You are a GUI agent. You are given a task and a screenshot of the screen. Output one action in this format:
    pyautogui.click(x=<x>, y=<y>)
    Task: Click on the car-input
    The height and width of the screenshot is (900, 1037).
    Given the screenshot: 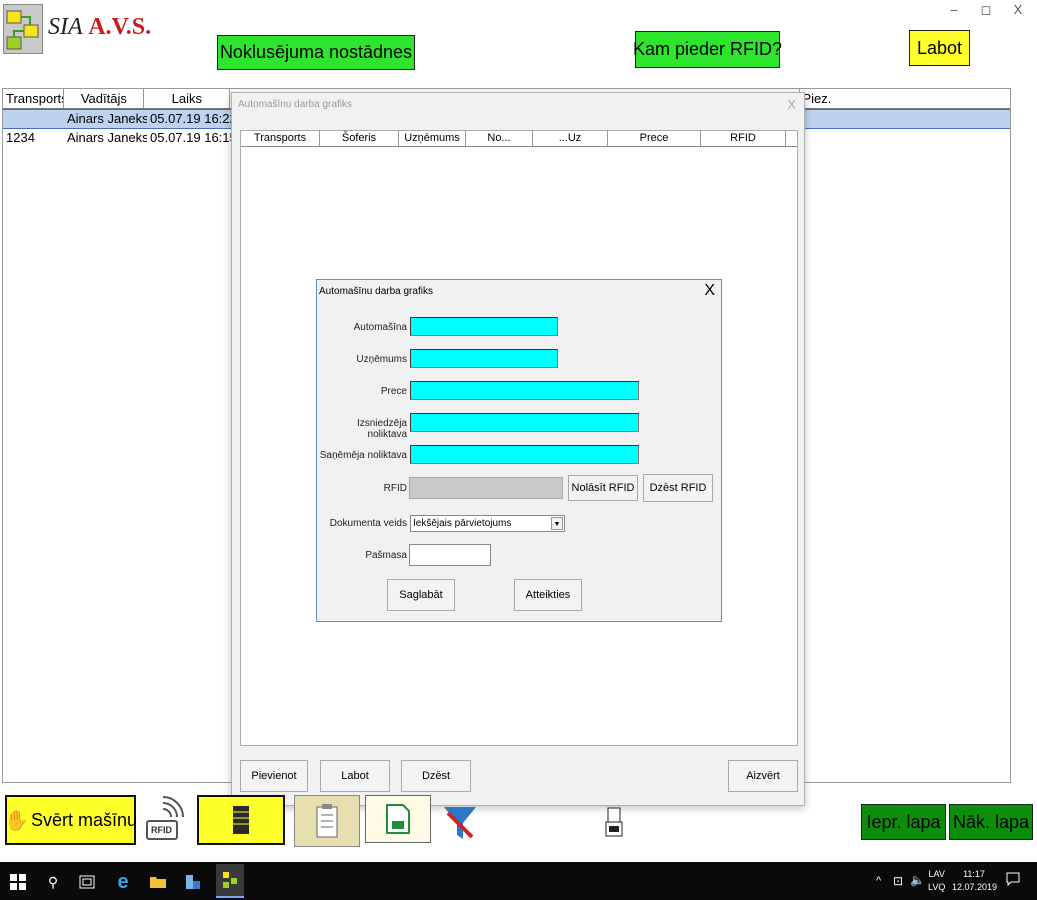 What is the action you would take?
    pyautogui.click(x=484, y=326)
    